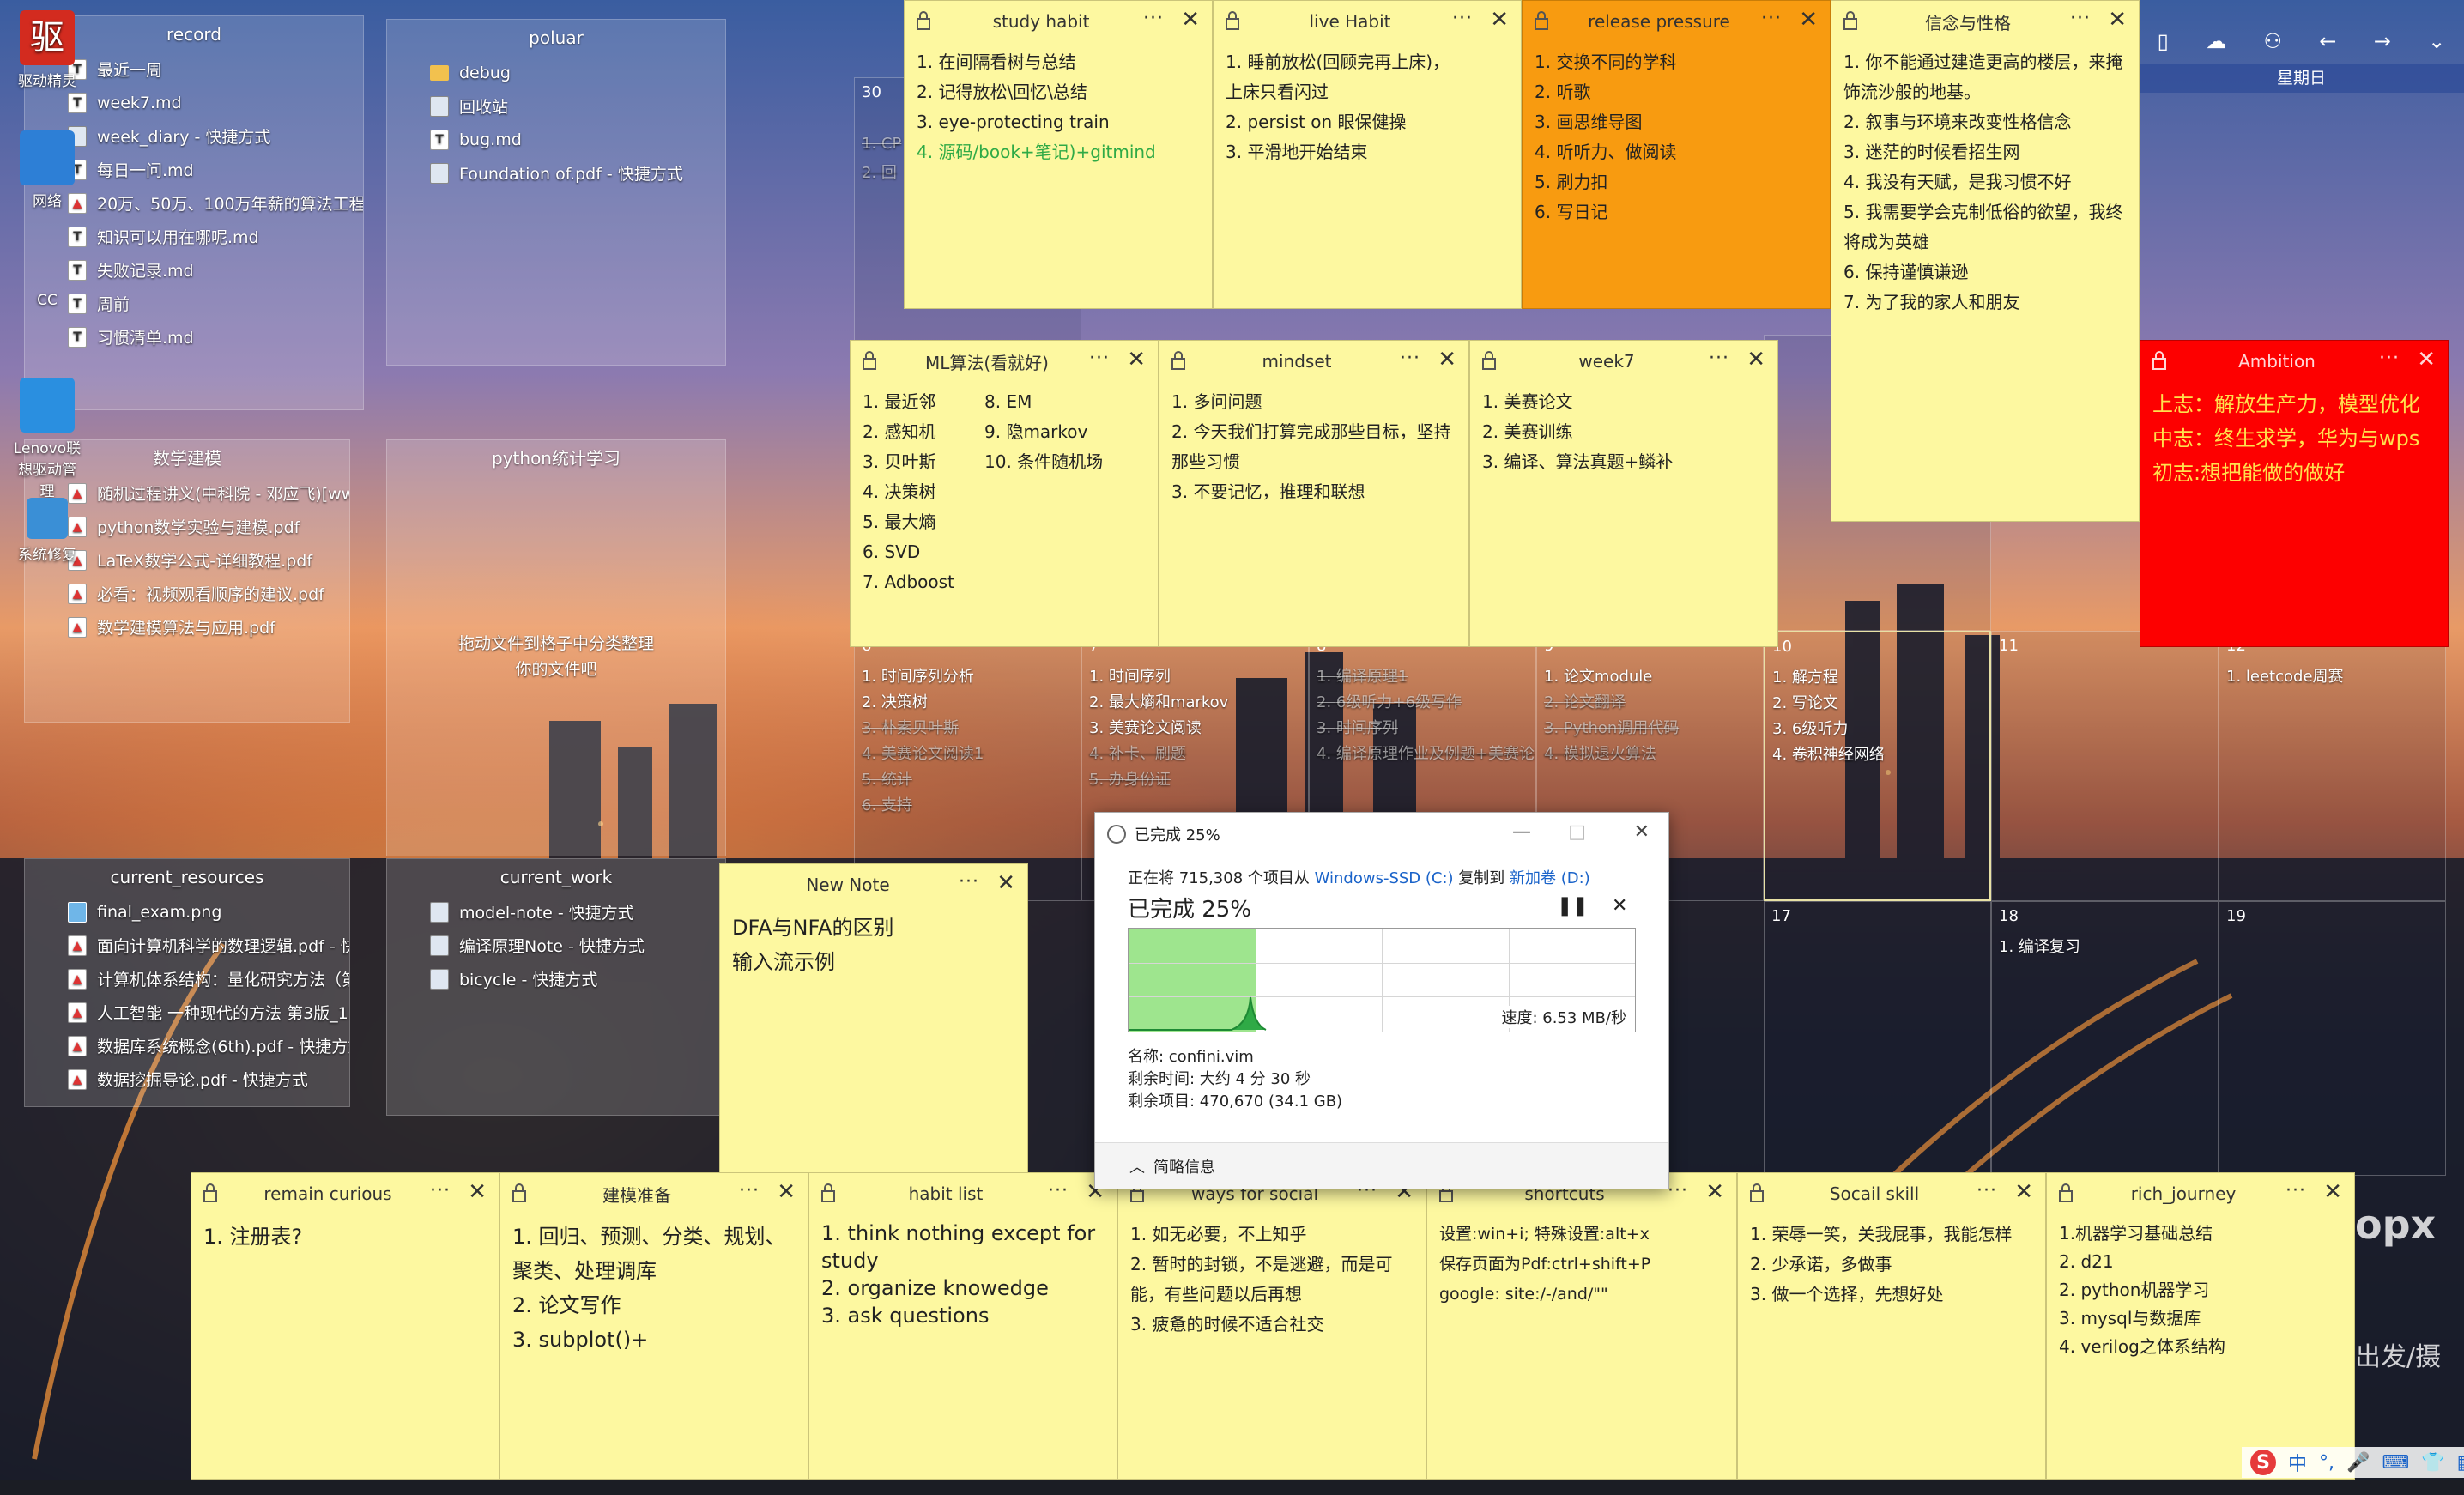 This screenshot has height=1495, width=2464. Describe the element at coordinates (1137, 1166) in the screenshot. I see `chevron-up-icon: ︿` at that location.